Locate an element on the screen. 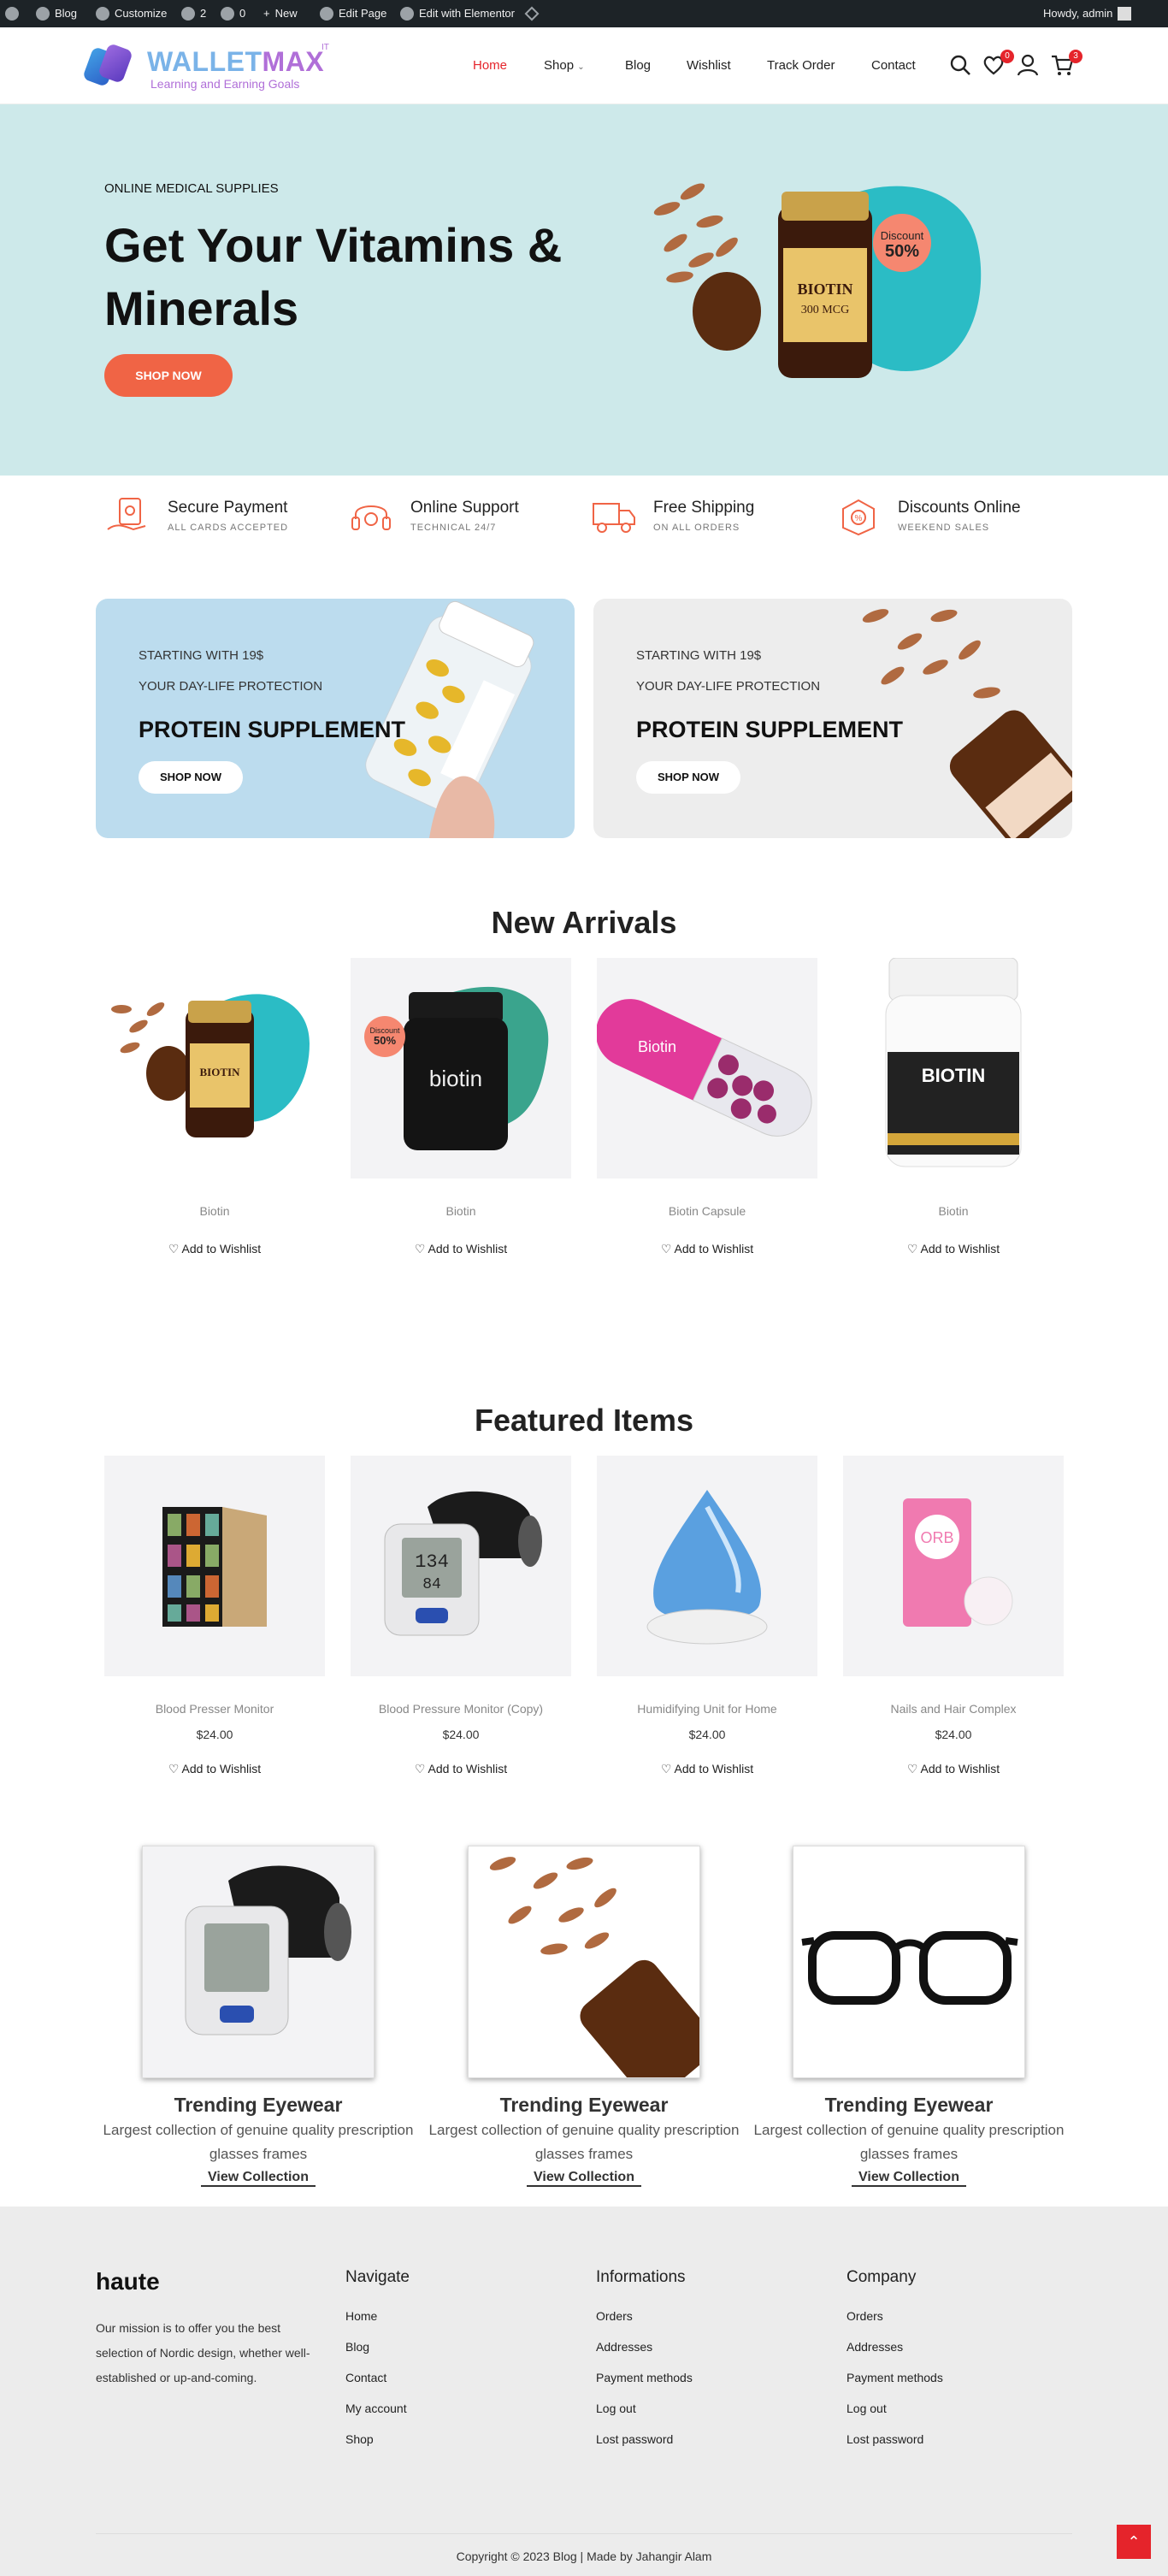  product-image: ORB is located at coordinates (954, 1566).